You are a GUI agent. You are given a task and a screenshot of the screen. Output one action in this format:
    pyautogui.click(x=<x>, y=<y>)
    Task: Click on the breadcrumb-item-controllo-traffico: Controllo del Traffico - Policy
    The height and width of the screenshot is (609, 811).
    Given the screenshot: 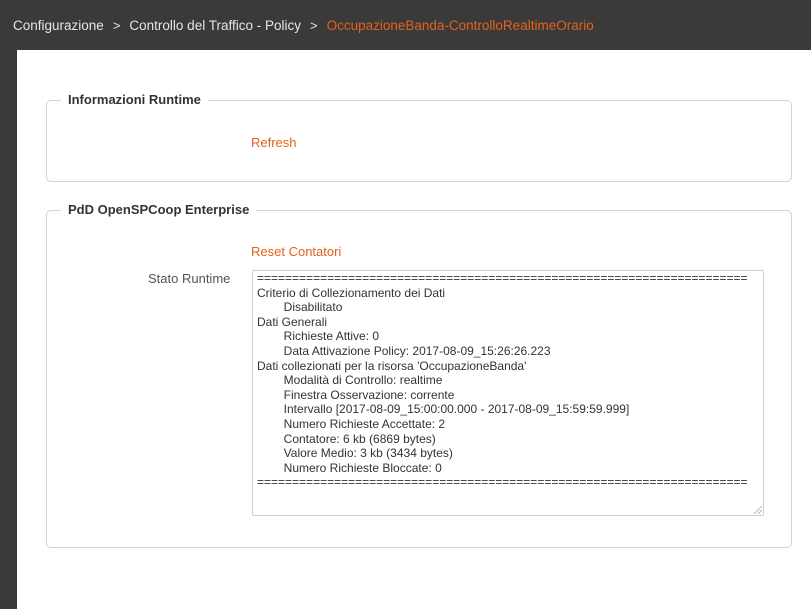 What is the action you would take?
    pyautogui.click(x=215, y=25)
    